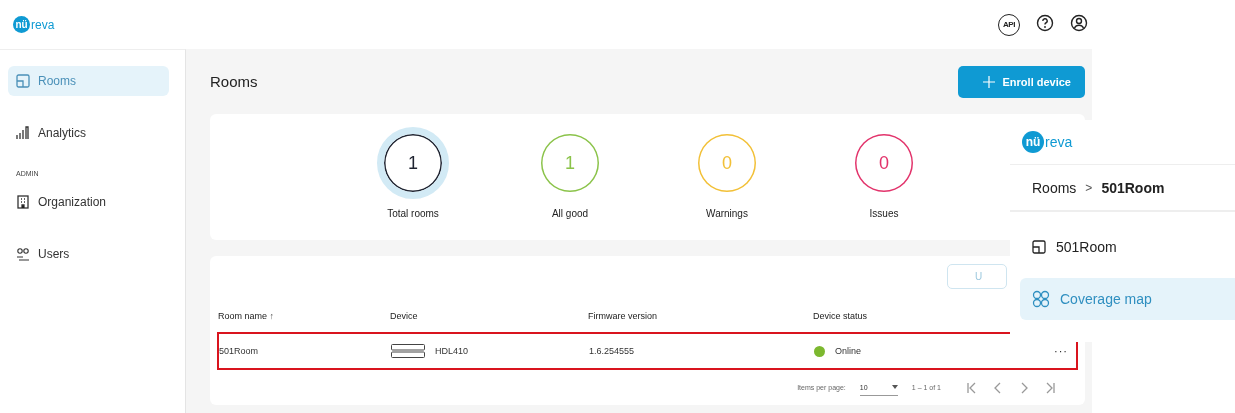  I want to click on four-circles-icon, so click(1041, 299).